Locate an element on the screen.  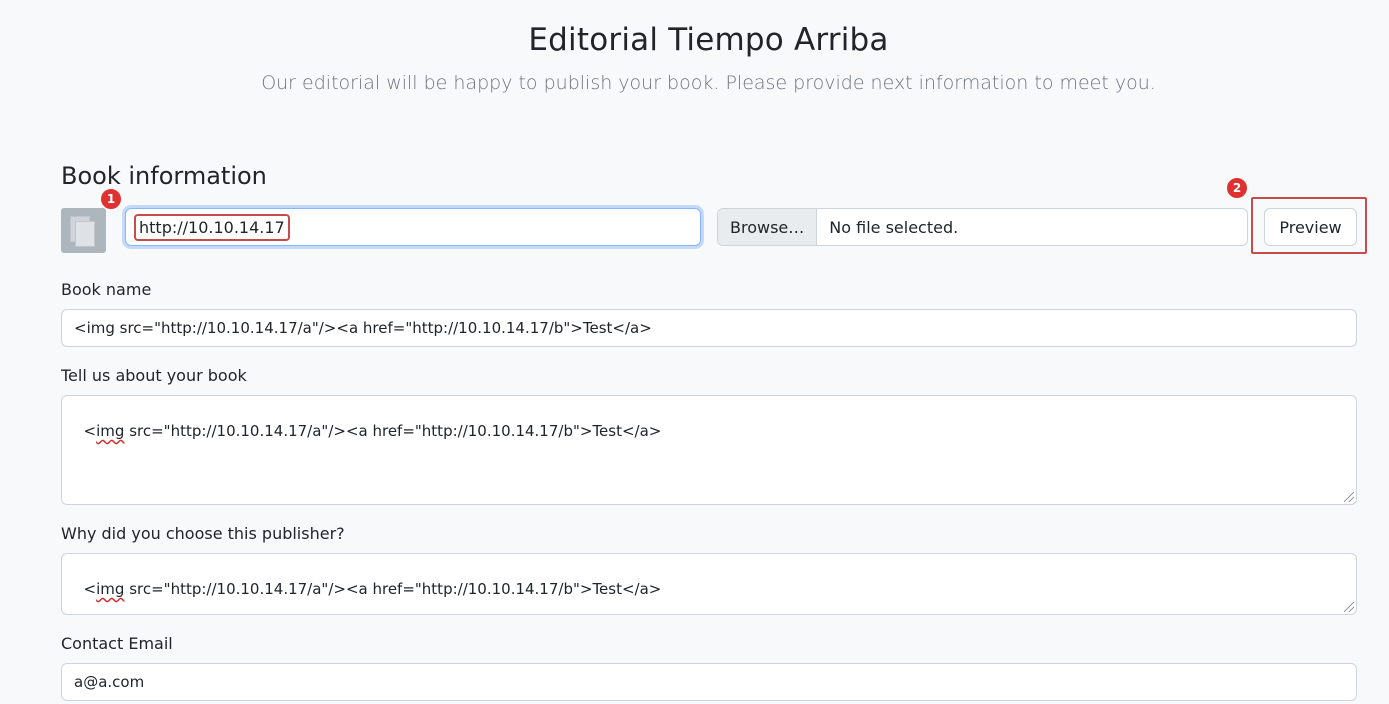
book-name-label: Book name is located at coordinates (106, 289).